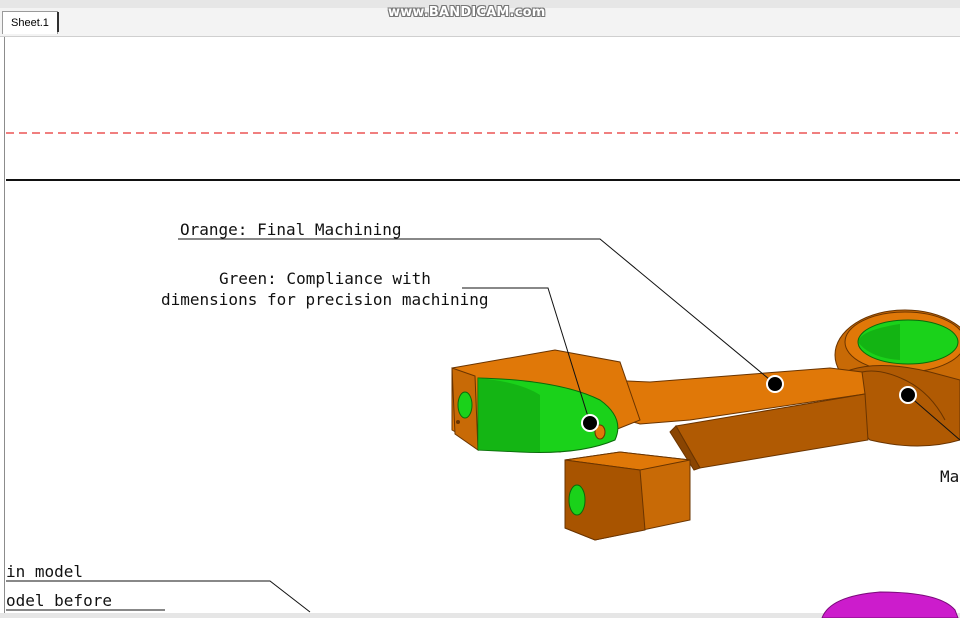 Image resolution: width=960 pixels, height=618 pixels. I want to click on bolt-hole-left, so click(465, 405).